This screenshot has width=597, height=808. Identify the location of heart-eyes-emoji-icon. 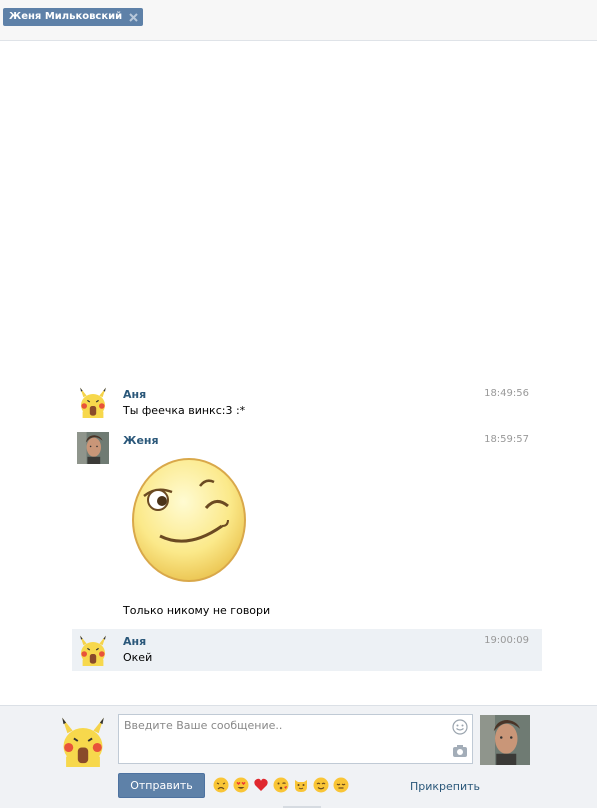
(241, 785).